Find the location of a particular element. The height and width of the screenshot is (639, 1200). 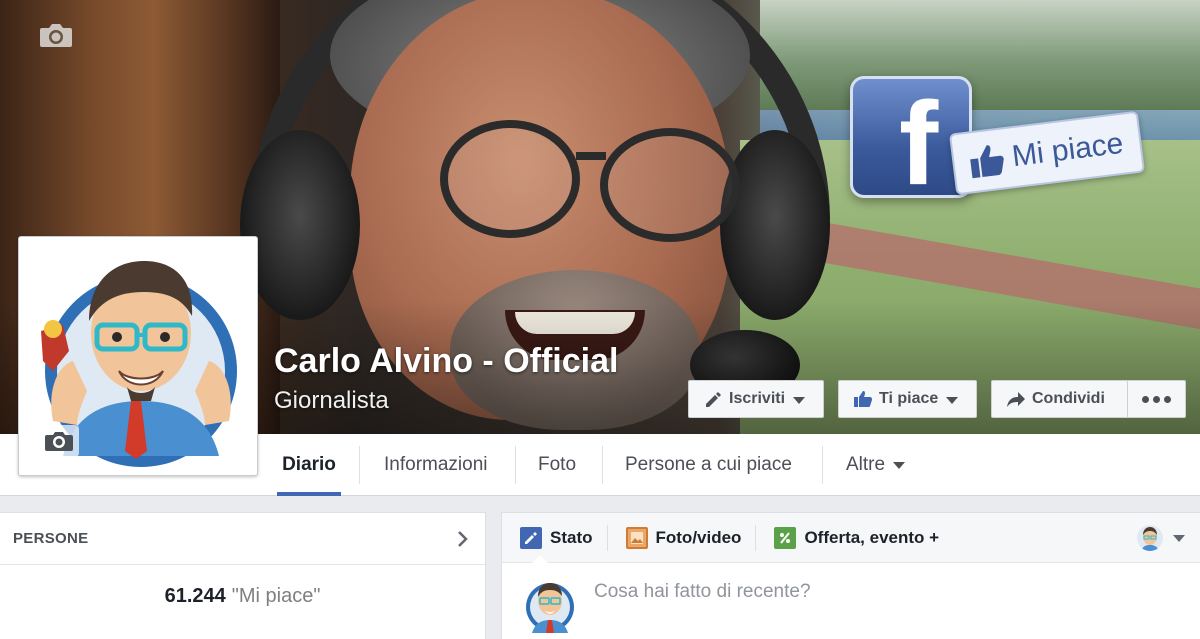

tab-photos-label: Foto is located at coordinates (557, 464).